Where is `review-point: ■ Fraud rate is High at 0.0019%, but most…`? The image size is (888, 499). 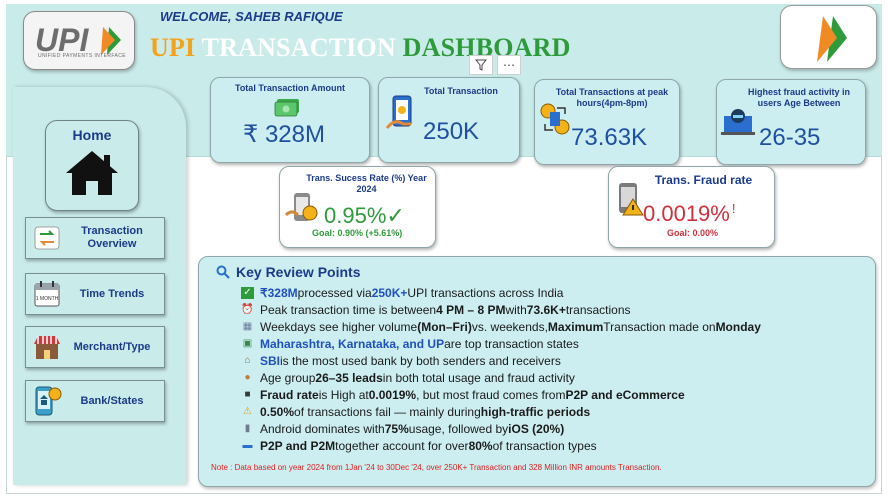 review-point: ■ Fraud rate is High at 0.0019%, but most… is located at coordinates (501, 394).